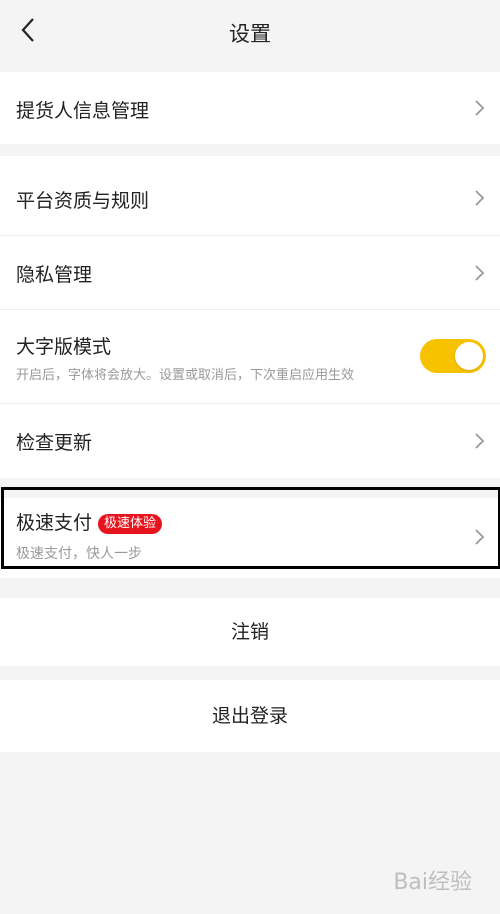 Image resolution: width=500 pixels, height=914 pixels. I want to click on large-font-toggle, so click(453, 356).